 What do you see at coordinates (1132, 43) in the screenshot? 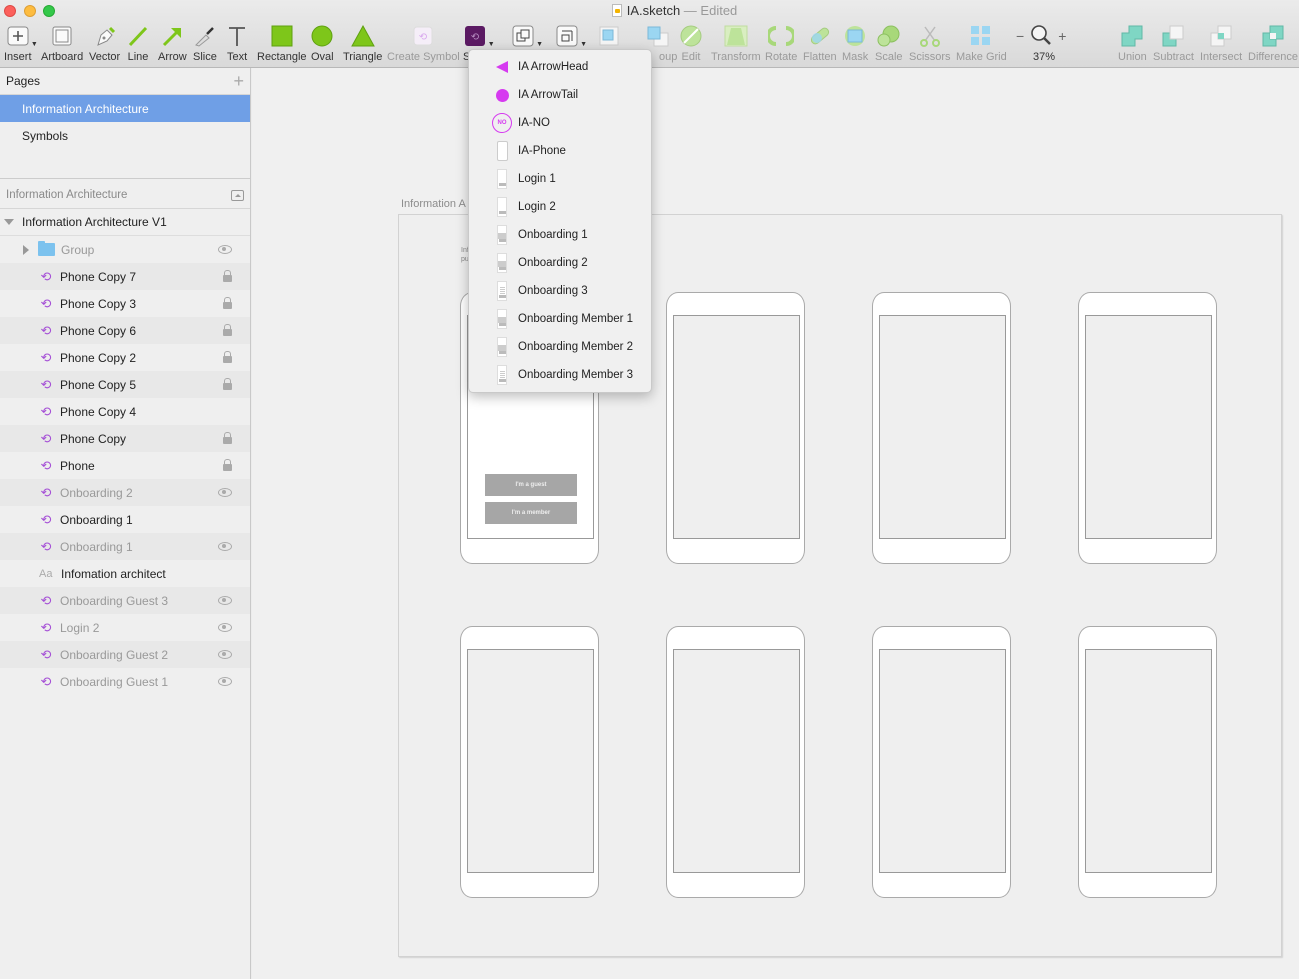
I see `union-button: Union` at bounding box center [1132, 43].